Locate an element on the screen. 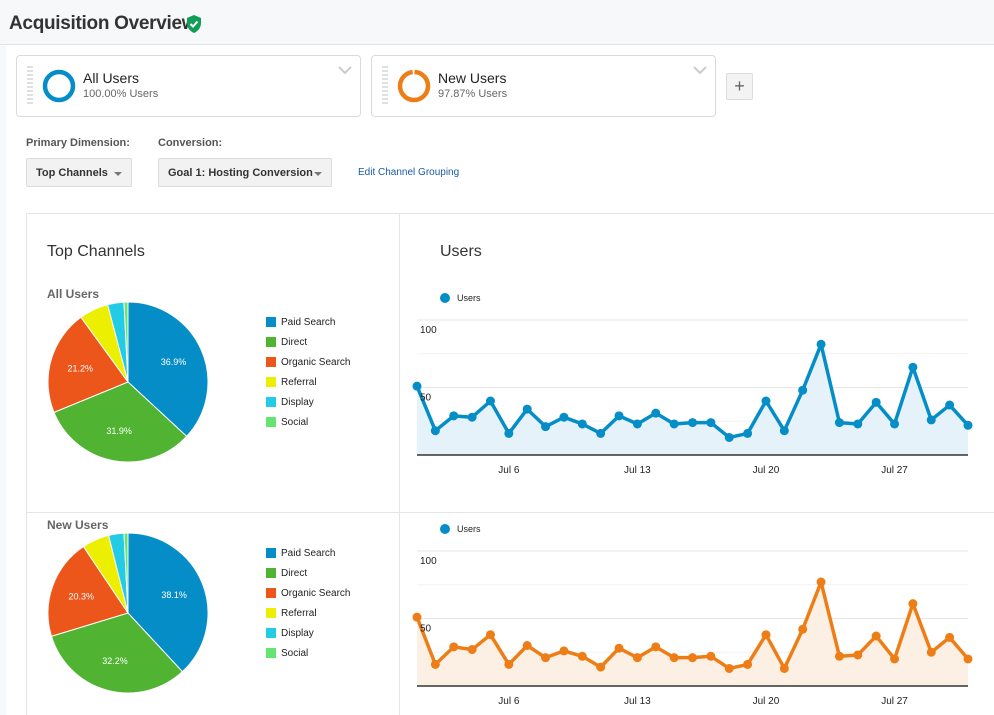 The image size is (994, 715). pie-chart-all-users: 36.9% 31.9% 21.2% is located at coordinates (128, 382).